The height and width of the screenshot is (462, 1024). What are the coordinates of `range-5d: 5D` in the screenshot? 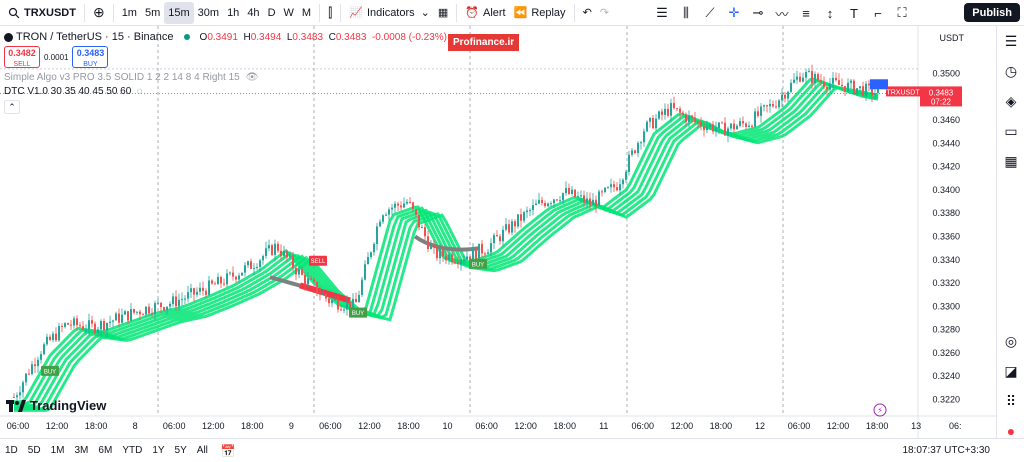 It's located at (34, 450).